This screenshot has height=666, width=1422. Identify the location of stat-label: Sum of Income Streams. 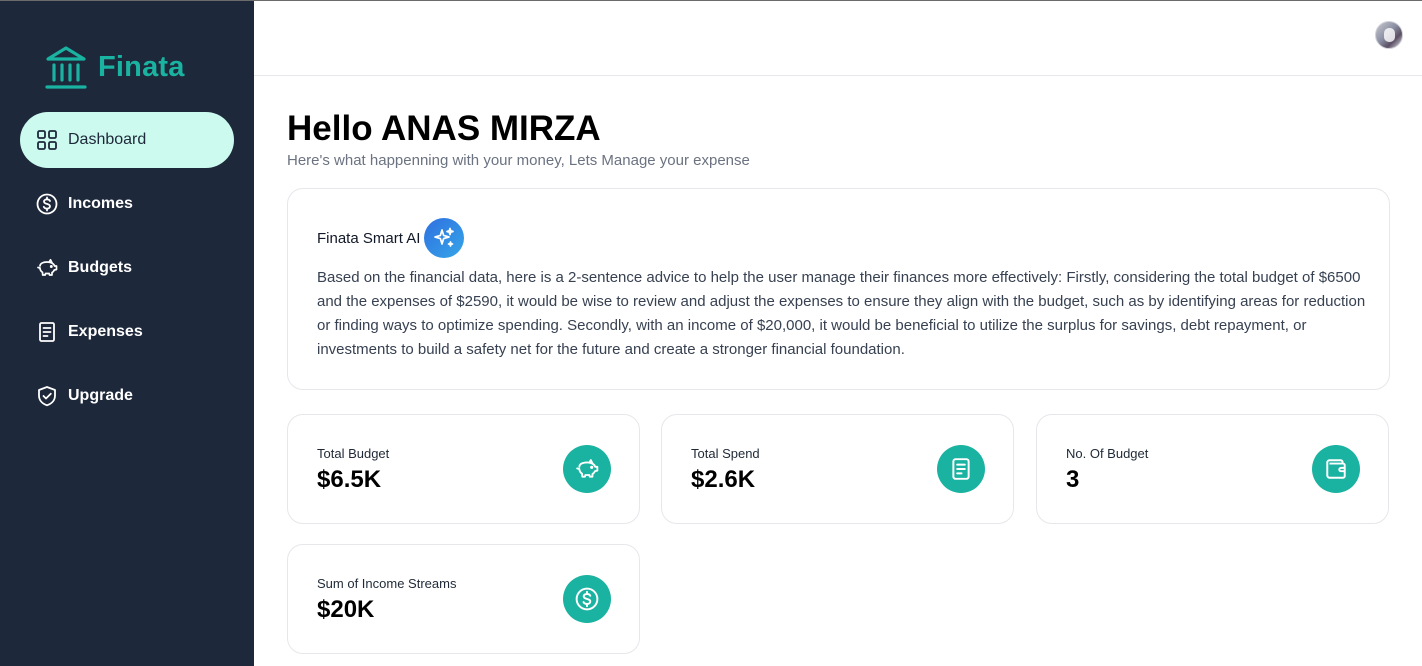
(387, 583).